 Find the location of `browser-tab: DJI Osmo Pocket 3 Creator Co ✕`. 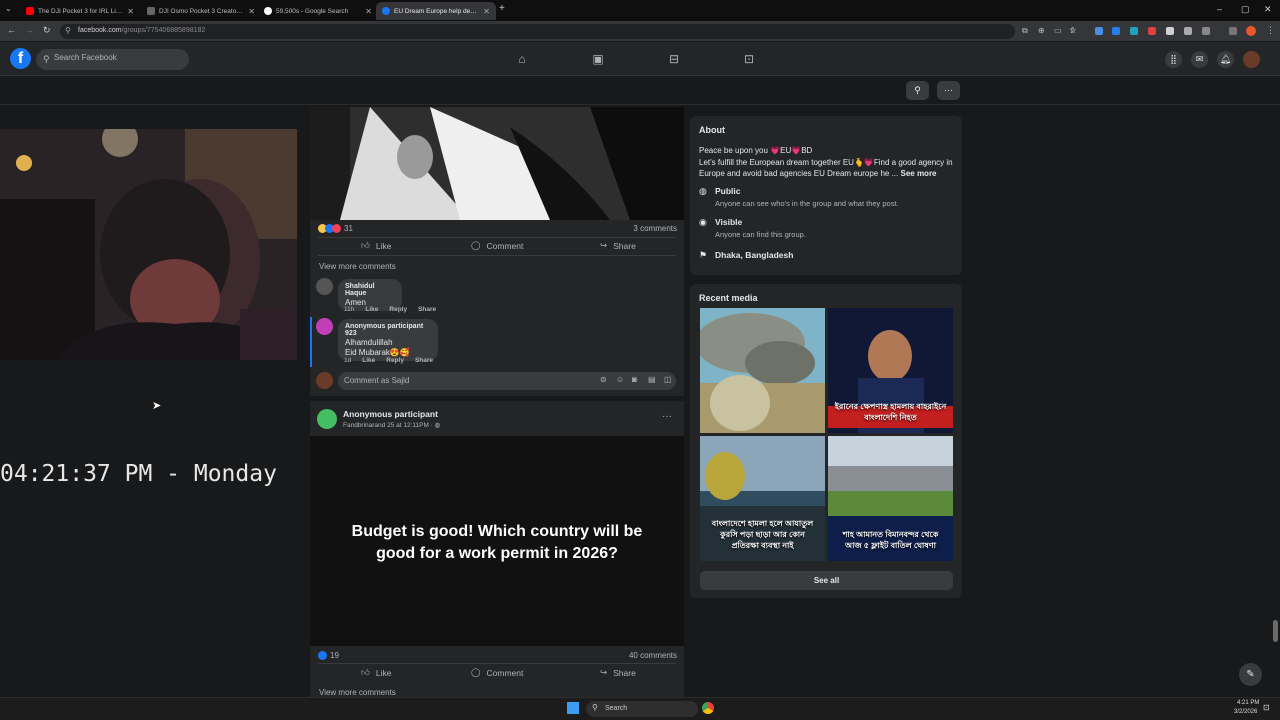

browser-tab: DJI Osmo Pocket 3 Creator Co ✕ is located at coordinates (201, 11).